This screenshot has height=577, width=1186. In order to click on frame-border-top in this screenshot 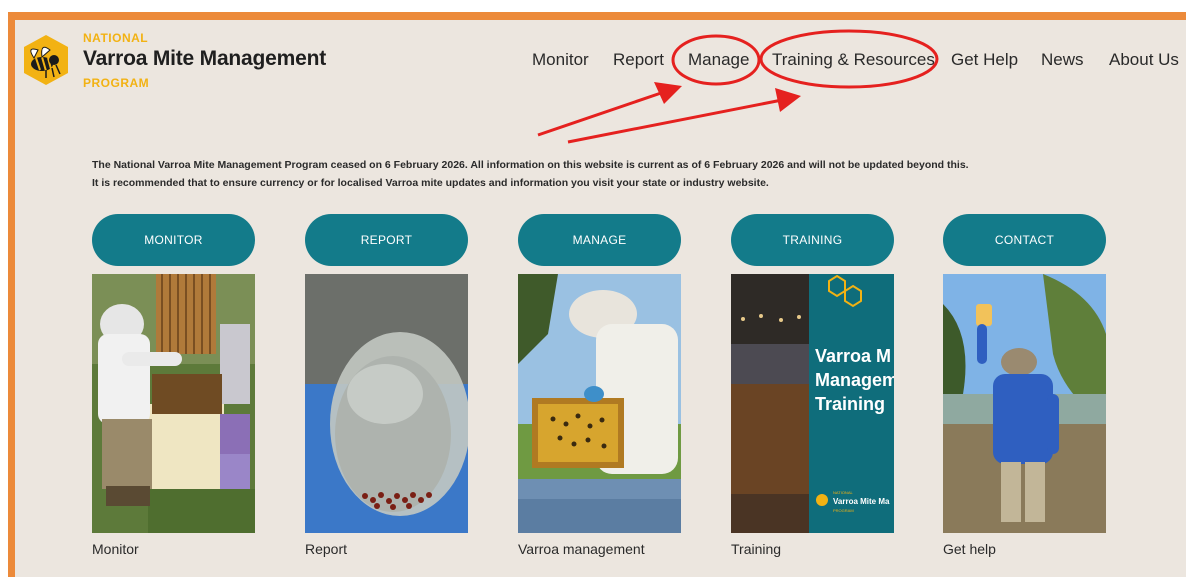, I will do `click(597, 16)`.